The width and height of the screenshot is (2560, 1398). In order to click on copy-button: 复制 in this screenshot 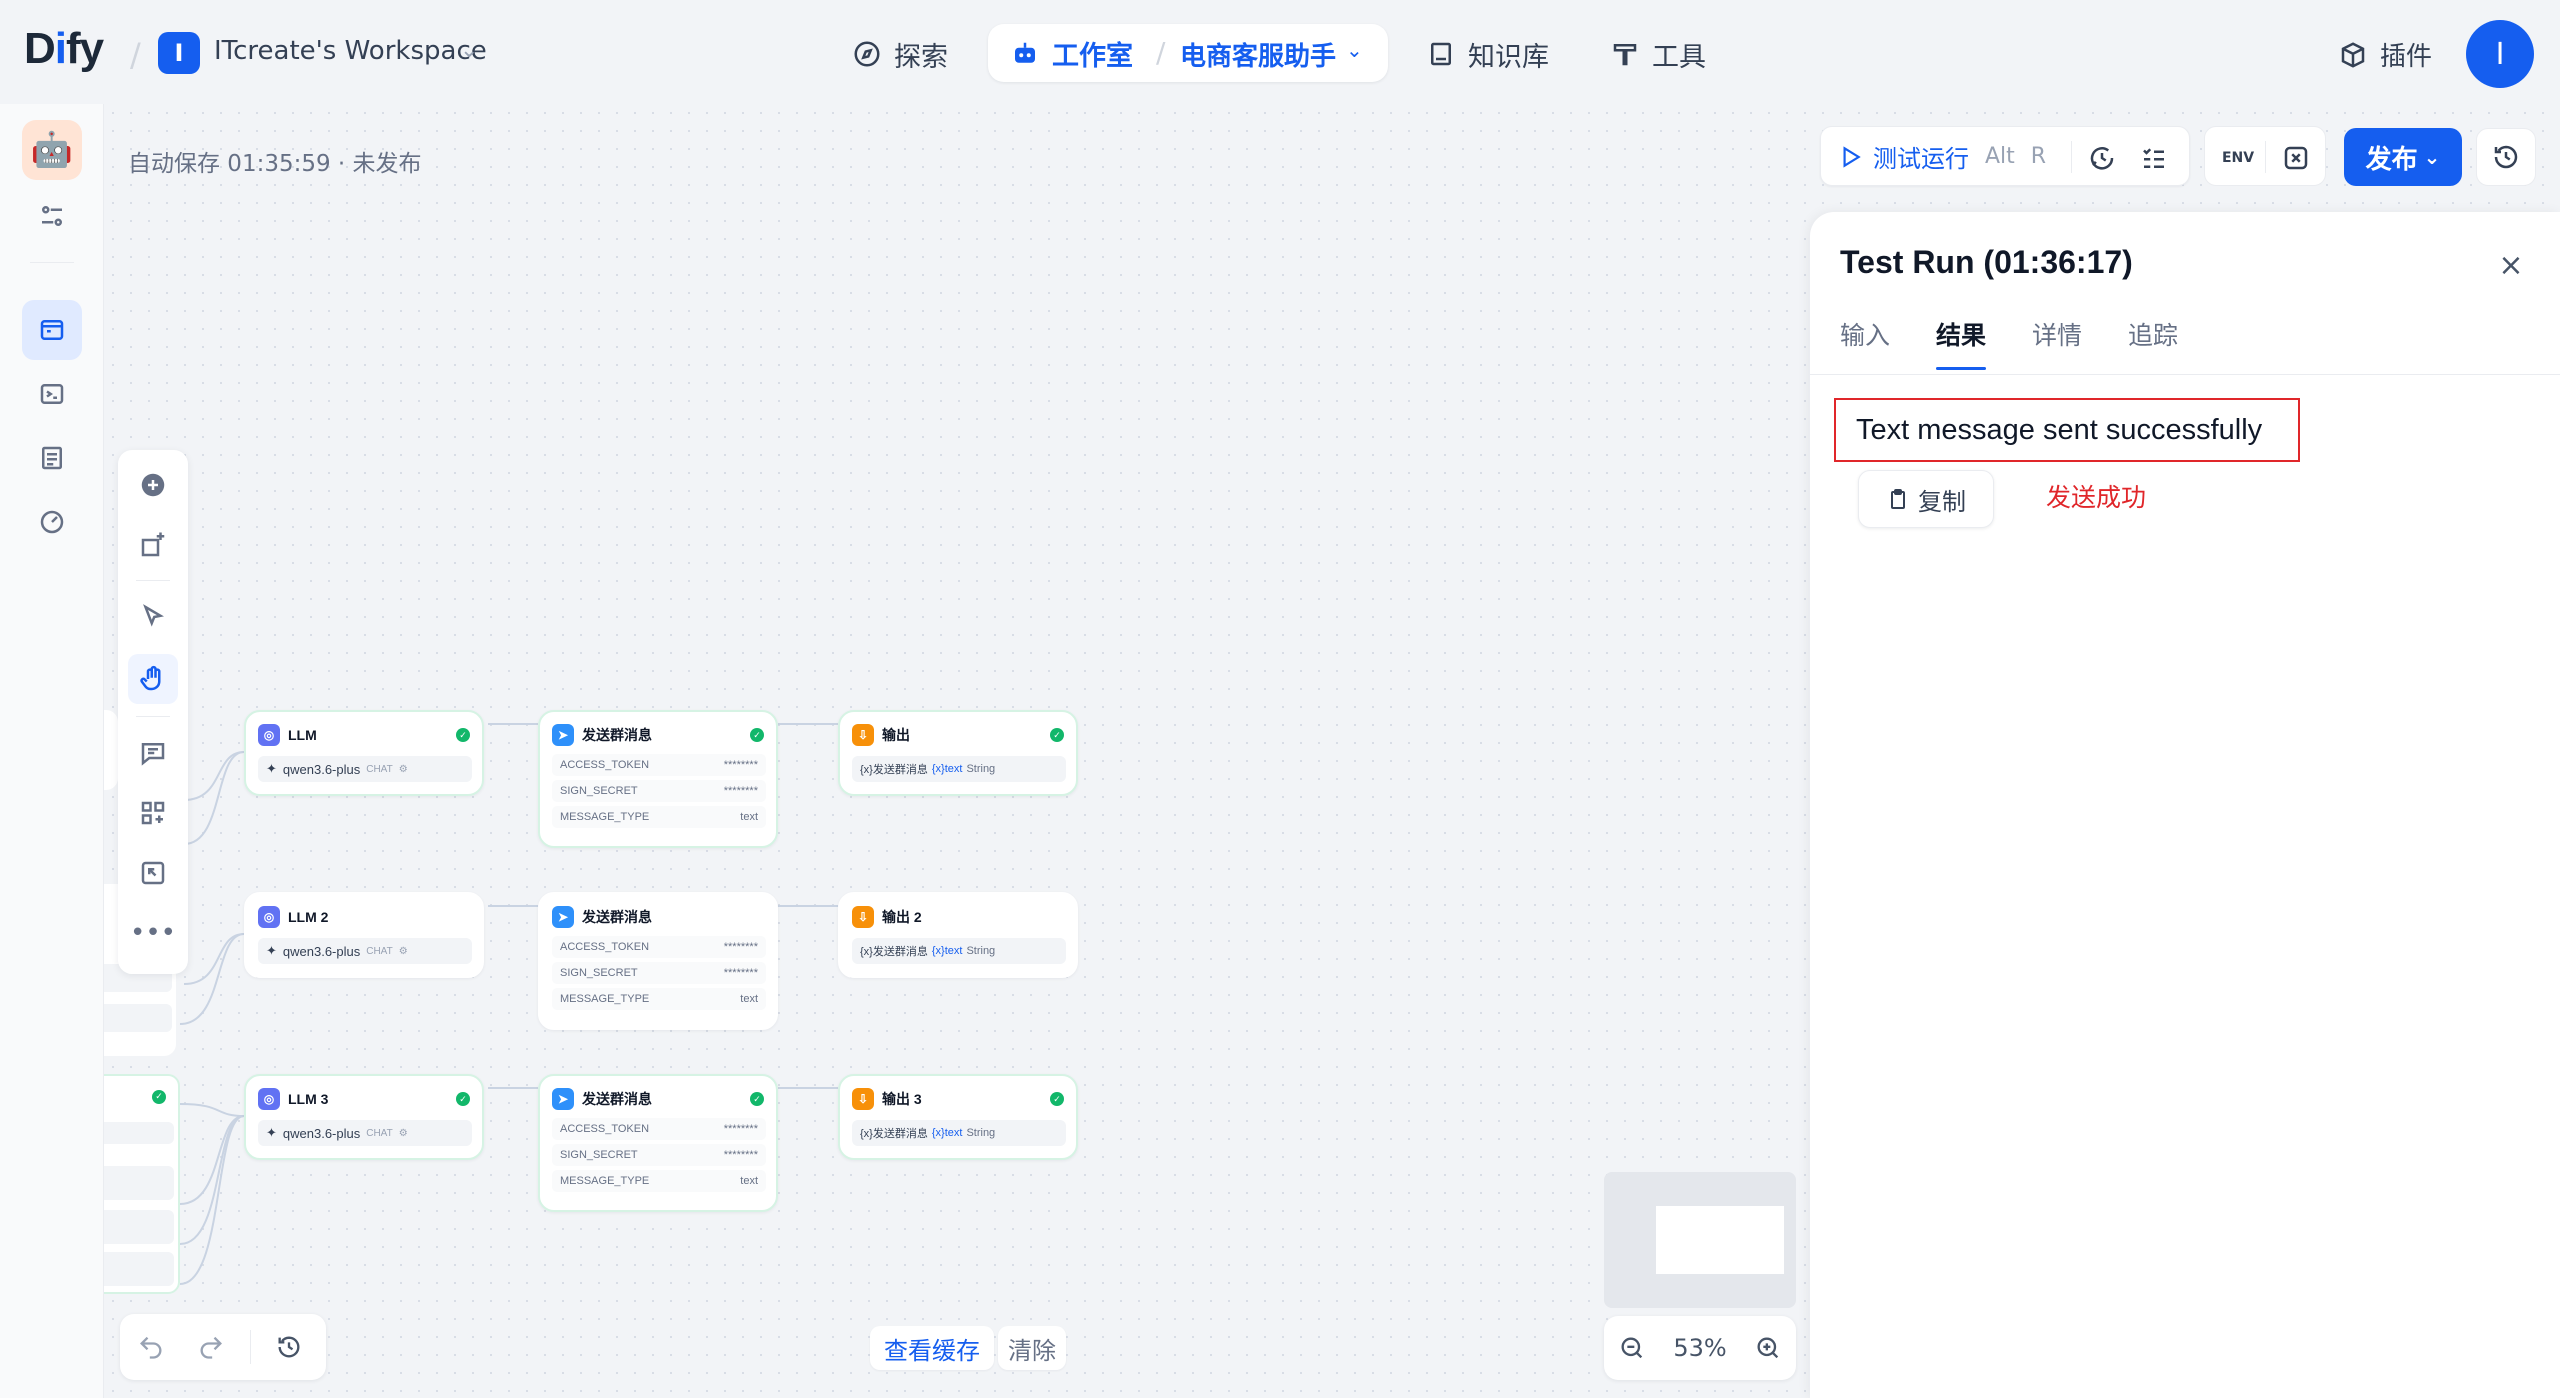, I will do `click(1926, 499)`.